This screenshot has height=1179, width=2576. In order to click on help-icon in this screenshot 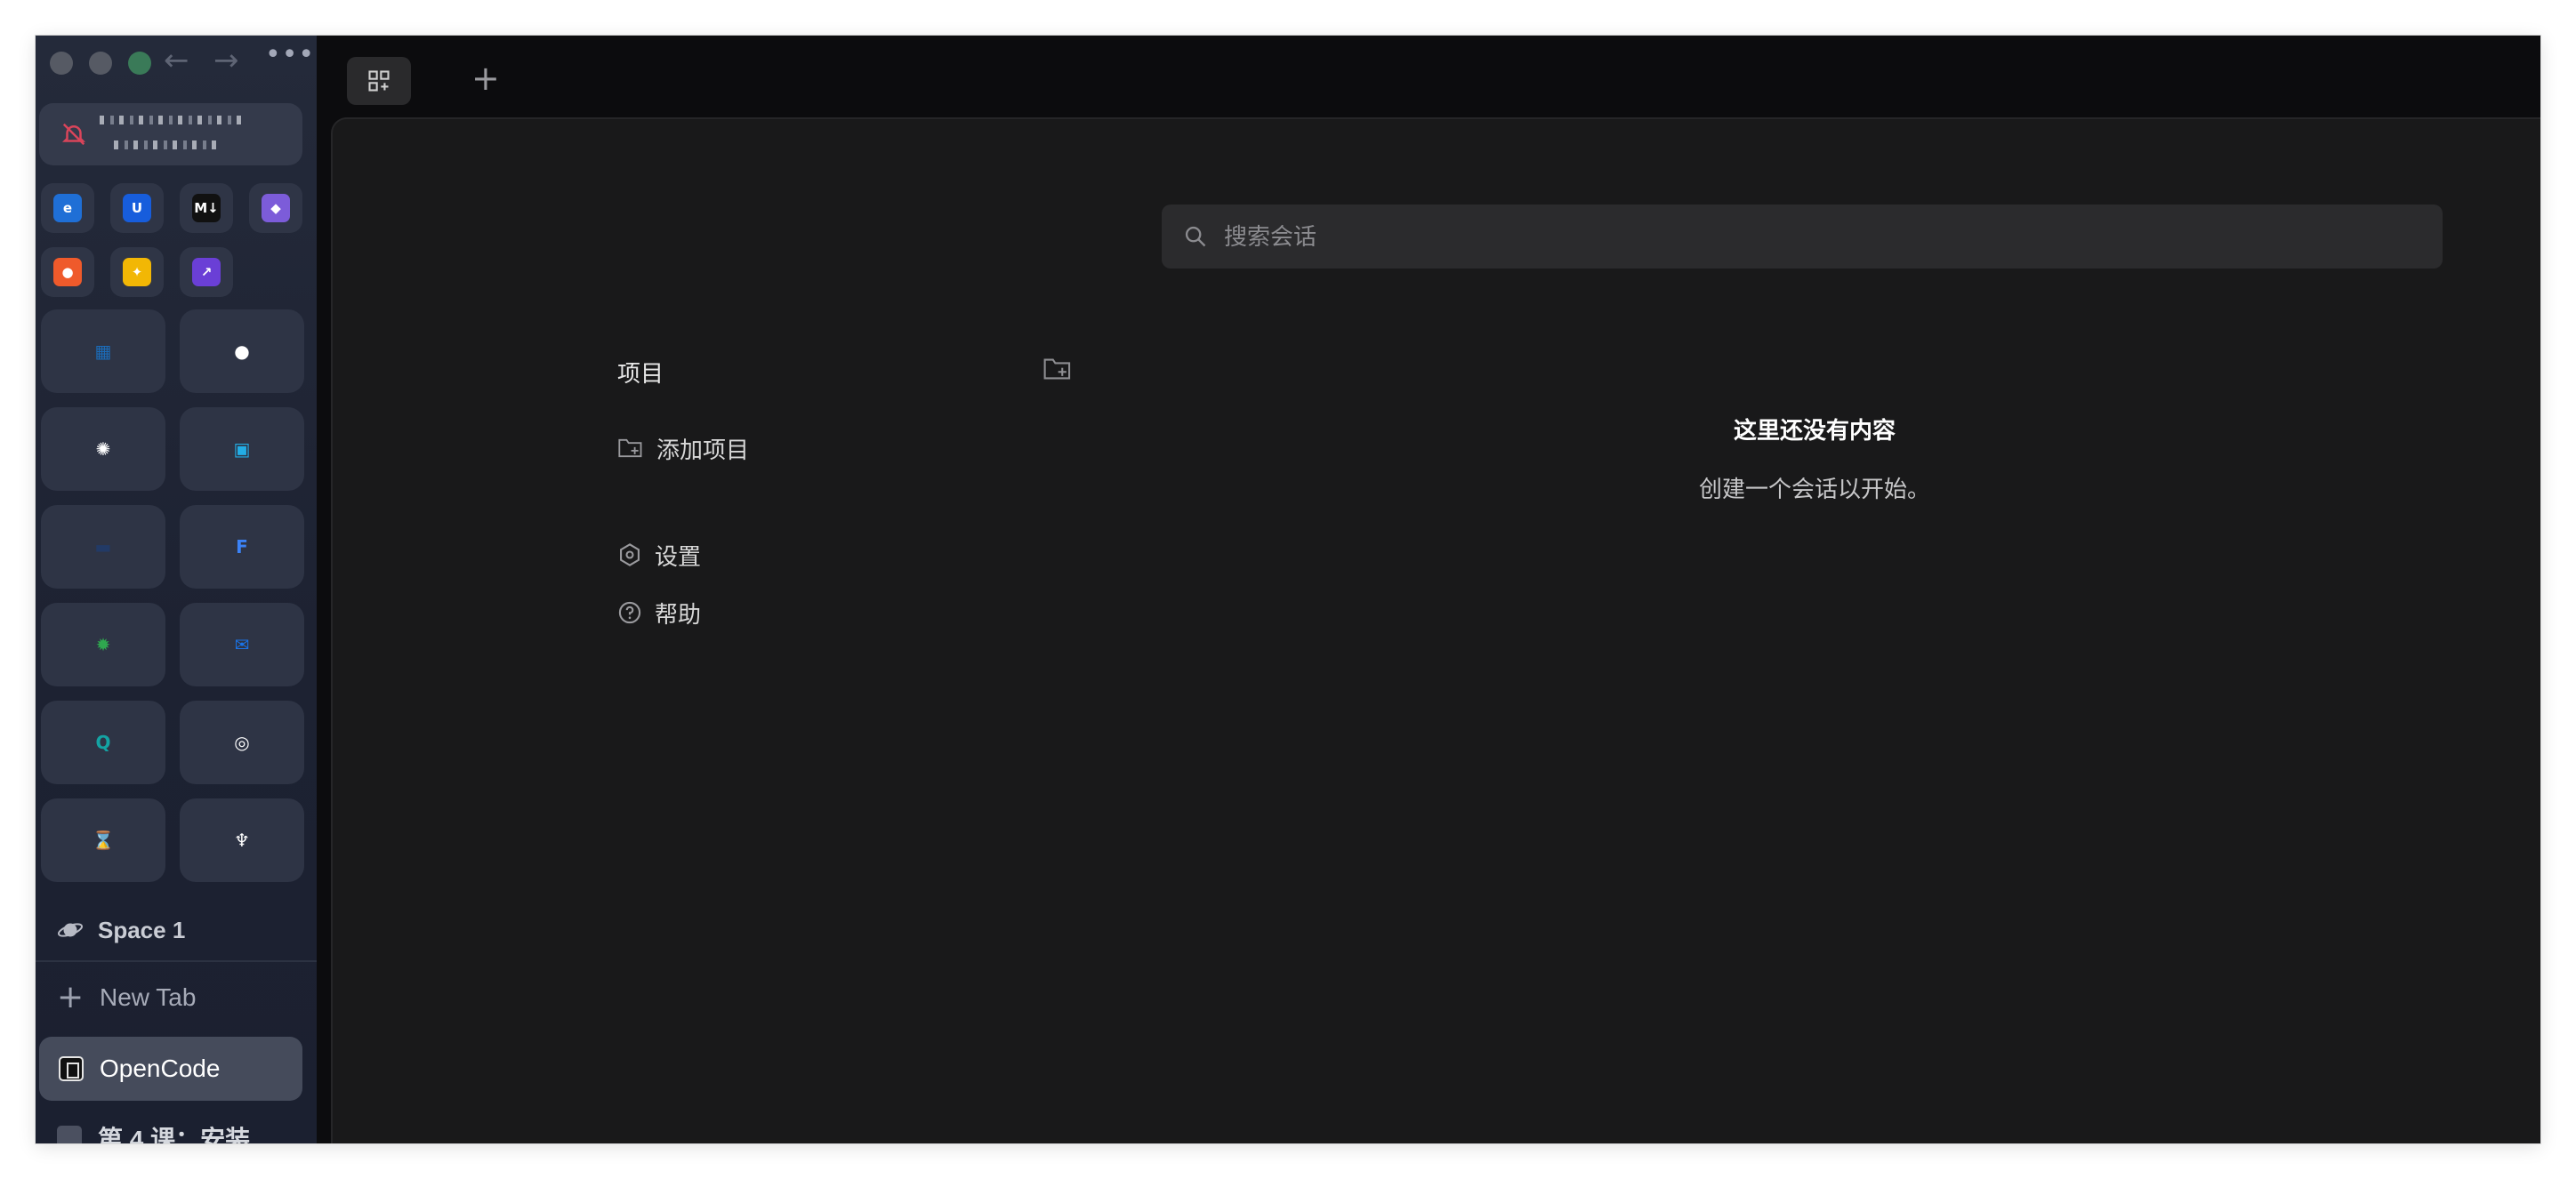, I will do `click(629, 612)`.